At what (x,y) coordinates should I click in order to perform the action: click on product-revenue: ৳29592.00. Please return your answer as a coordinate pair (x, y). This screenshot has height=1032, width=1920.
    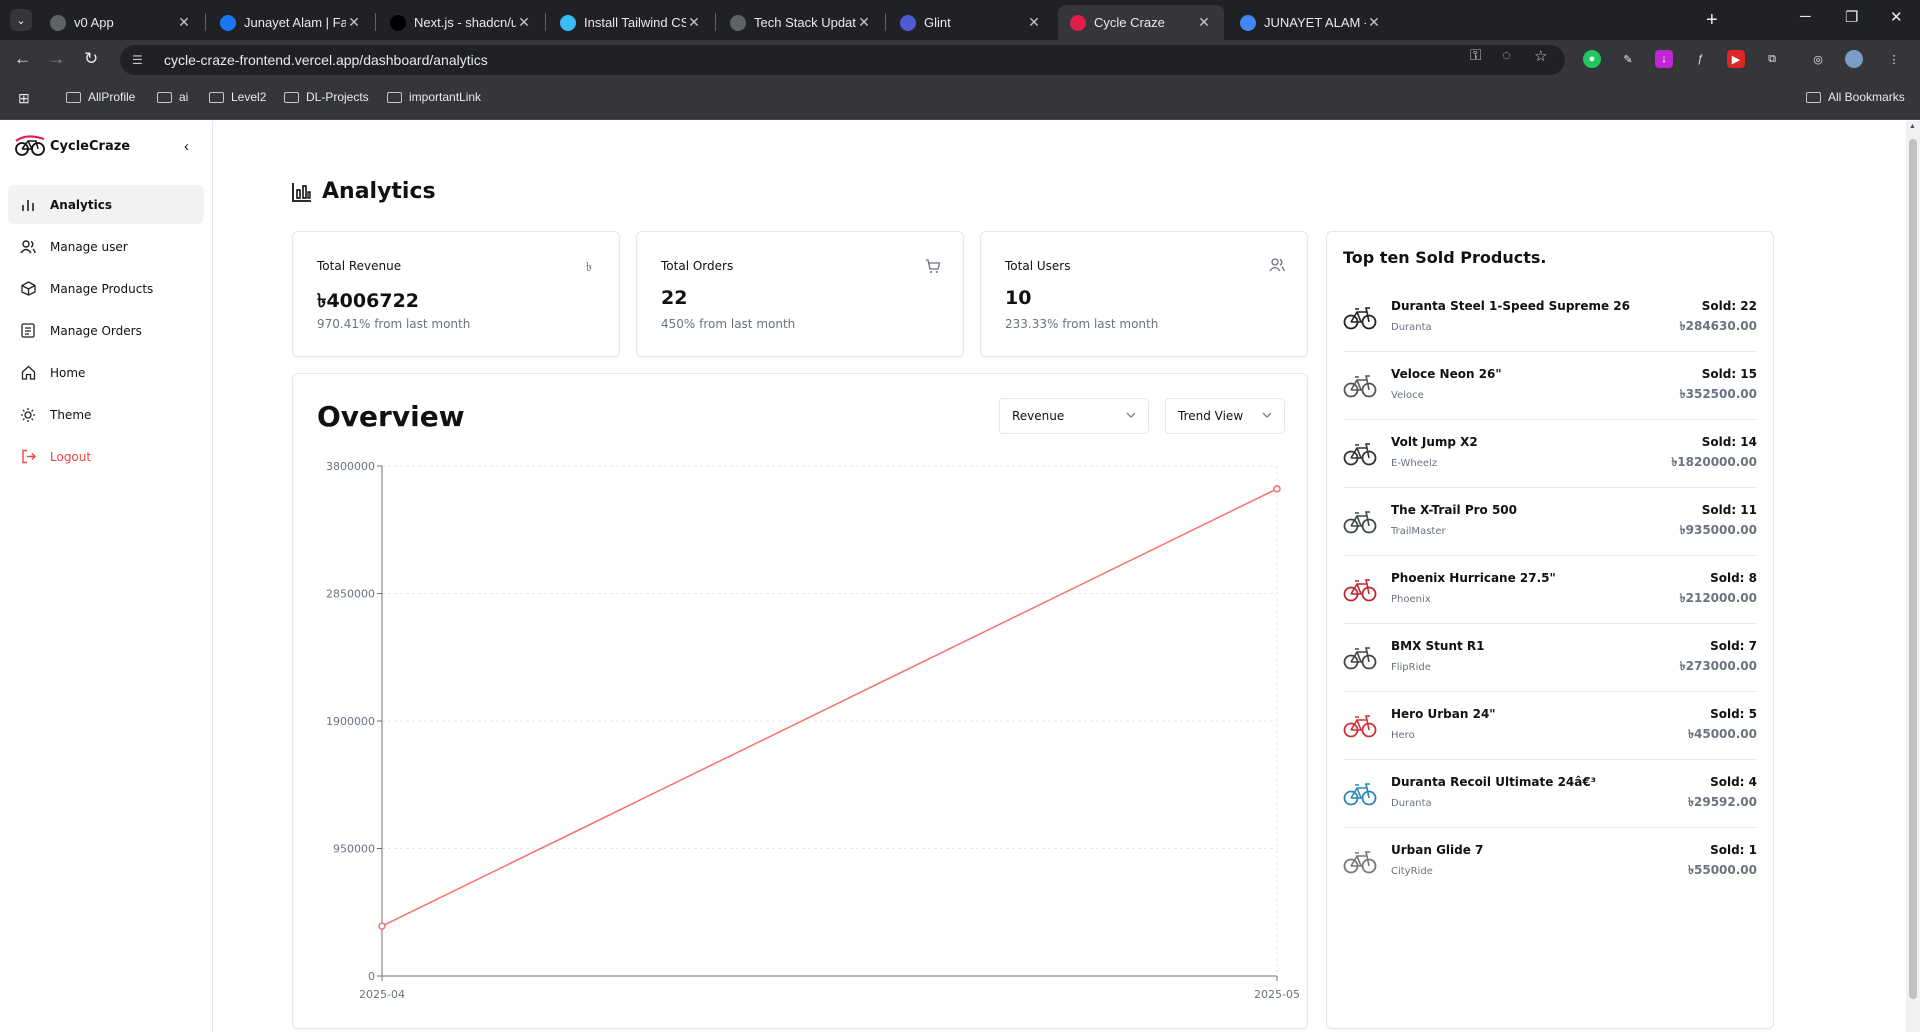
    Looking at the image, I should click on (1722, 802).